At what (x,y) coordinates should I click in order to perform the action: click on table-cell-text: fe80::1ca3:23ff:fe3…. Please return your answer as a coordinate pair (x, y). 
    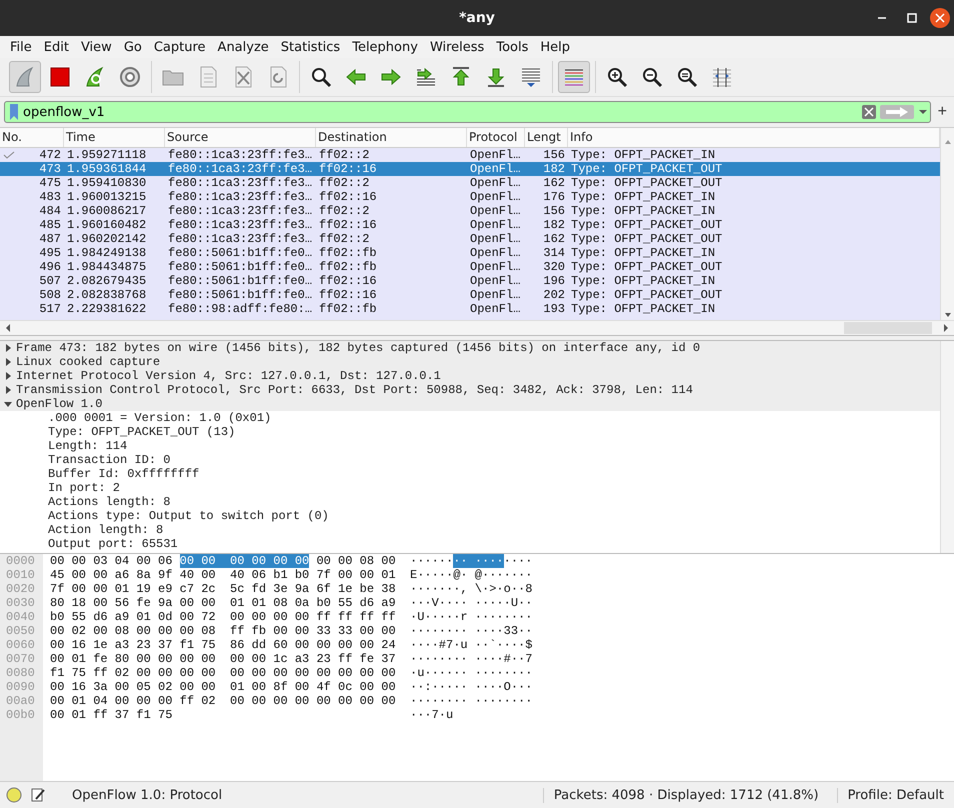
    Looking at the image, I should click on (240, 183).